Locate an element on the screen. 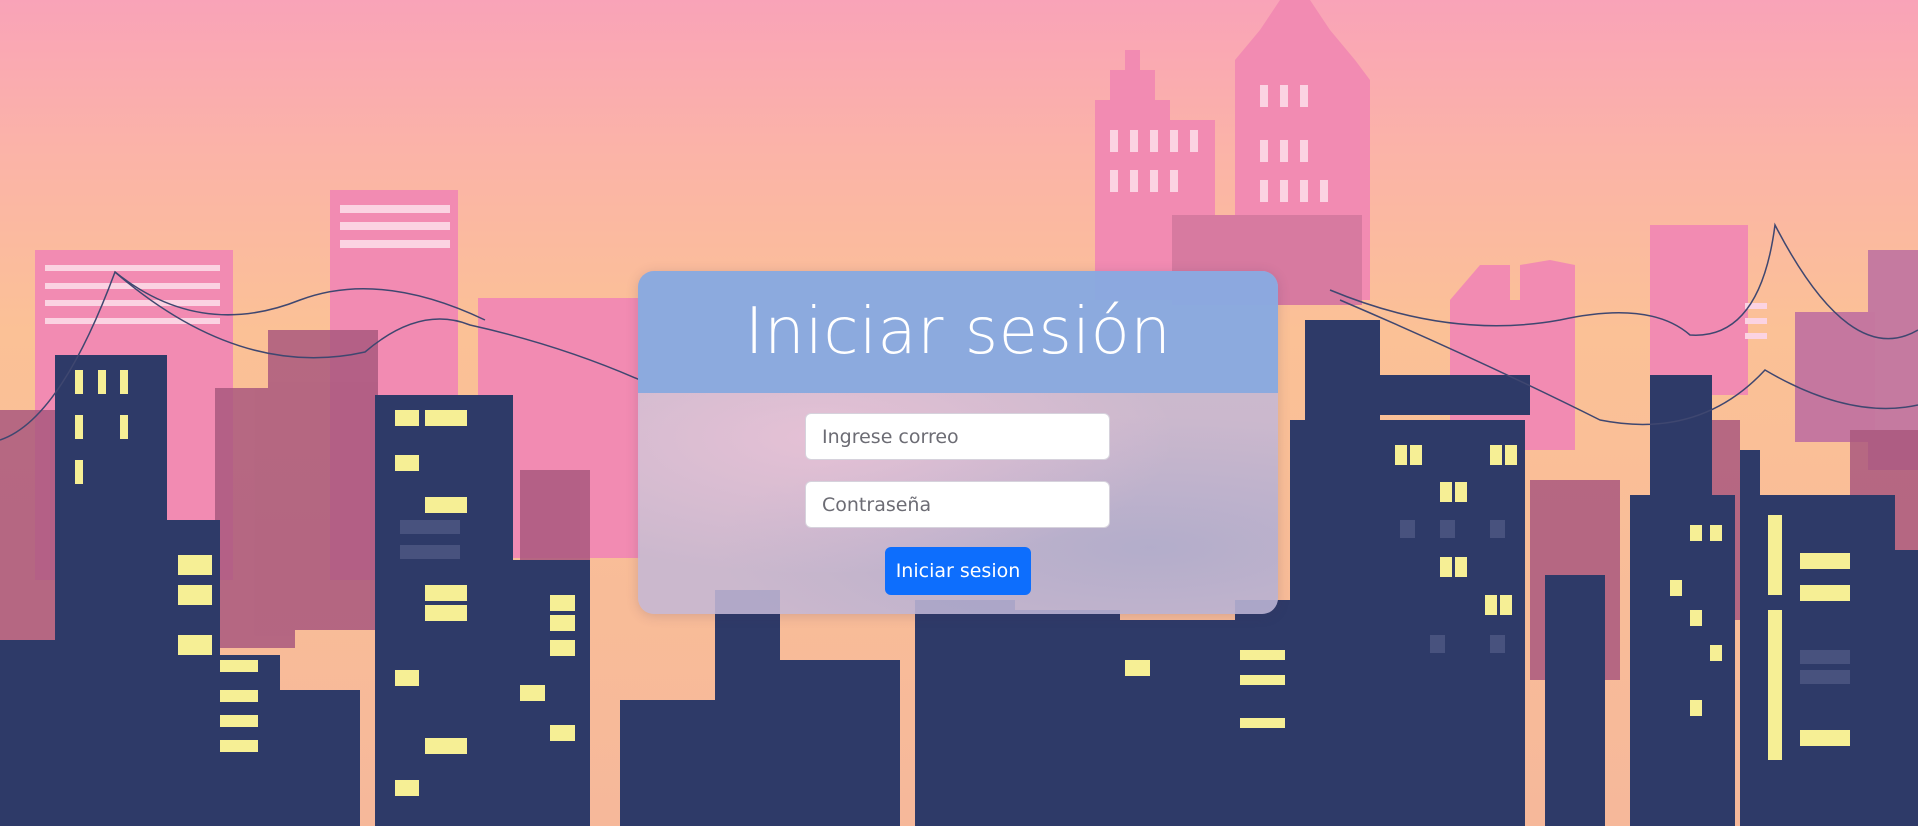  login-card-header: Iniciar sesión is located at coordinates (958, 332).